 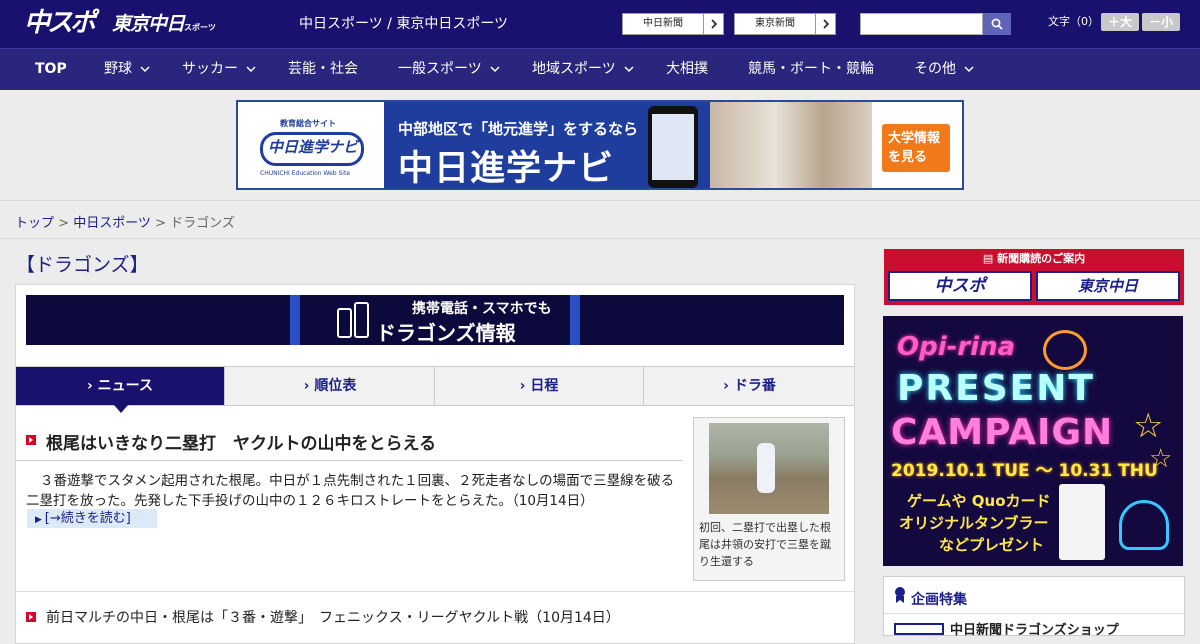 What do you see at coordinates (1073, 21) in the screenshot?
I see `font-size-label: 文字（0）` at bounding box center [1073, 21].